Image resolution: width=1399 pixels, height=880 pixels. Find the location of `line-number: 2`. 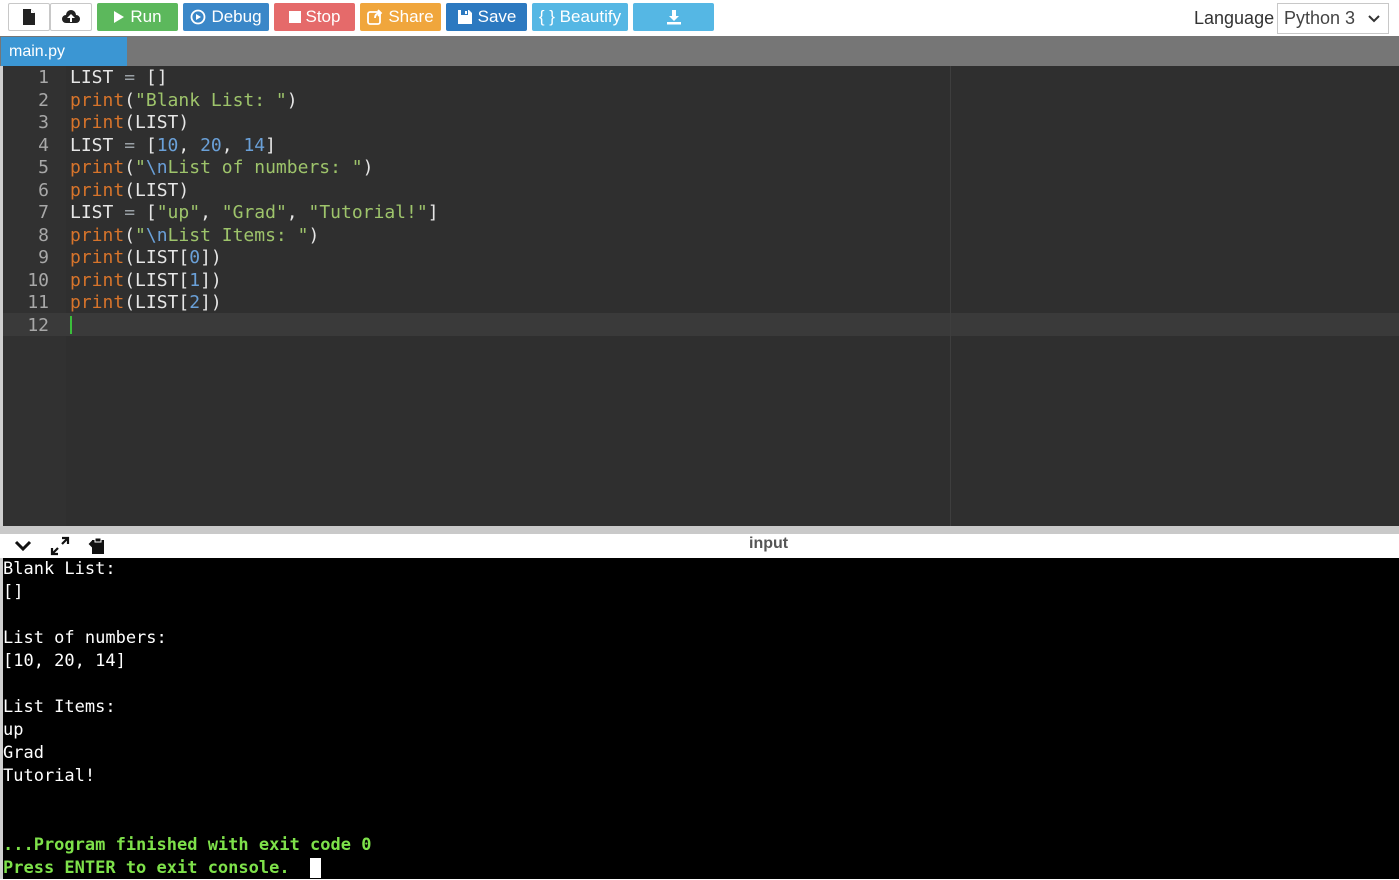

line-number: 2 is located at coordinates (43, 100).